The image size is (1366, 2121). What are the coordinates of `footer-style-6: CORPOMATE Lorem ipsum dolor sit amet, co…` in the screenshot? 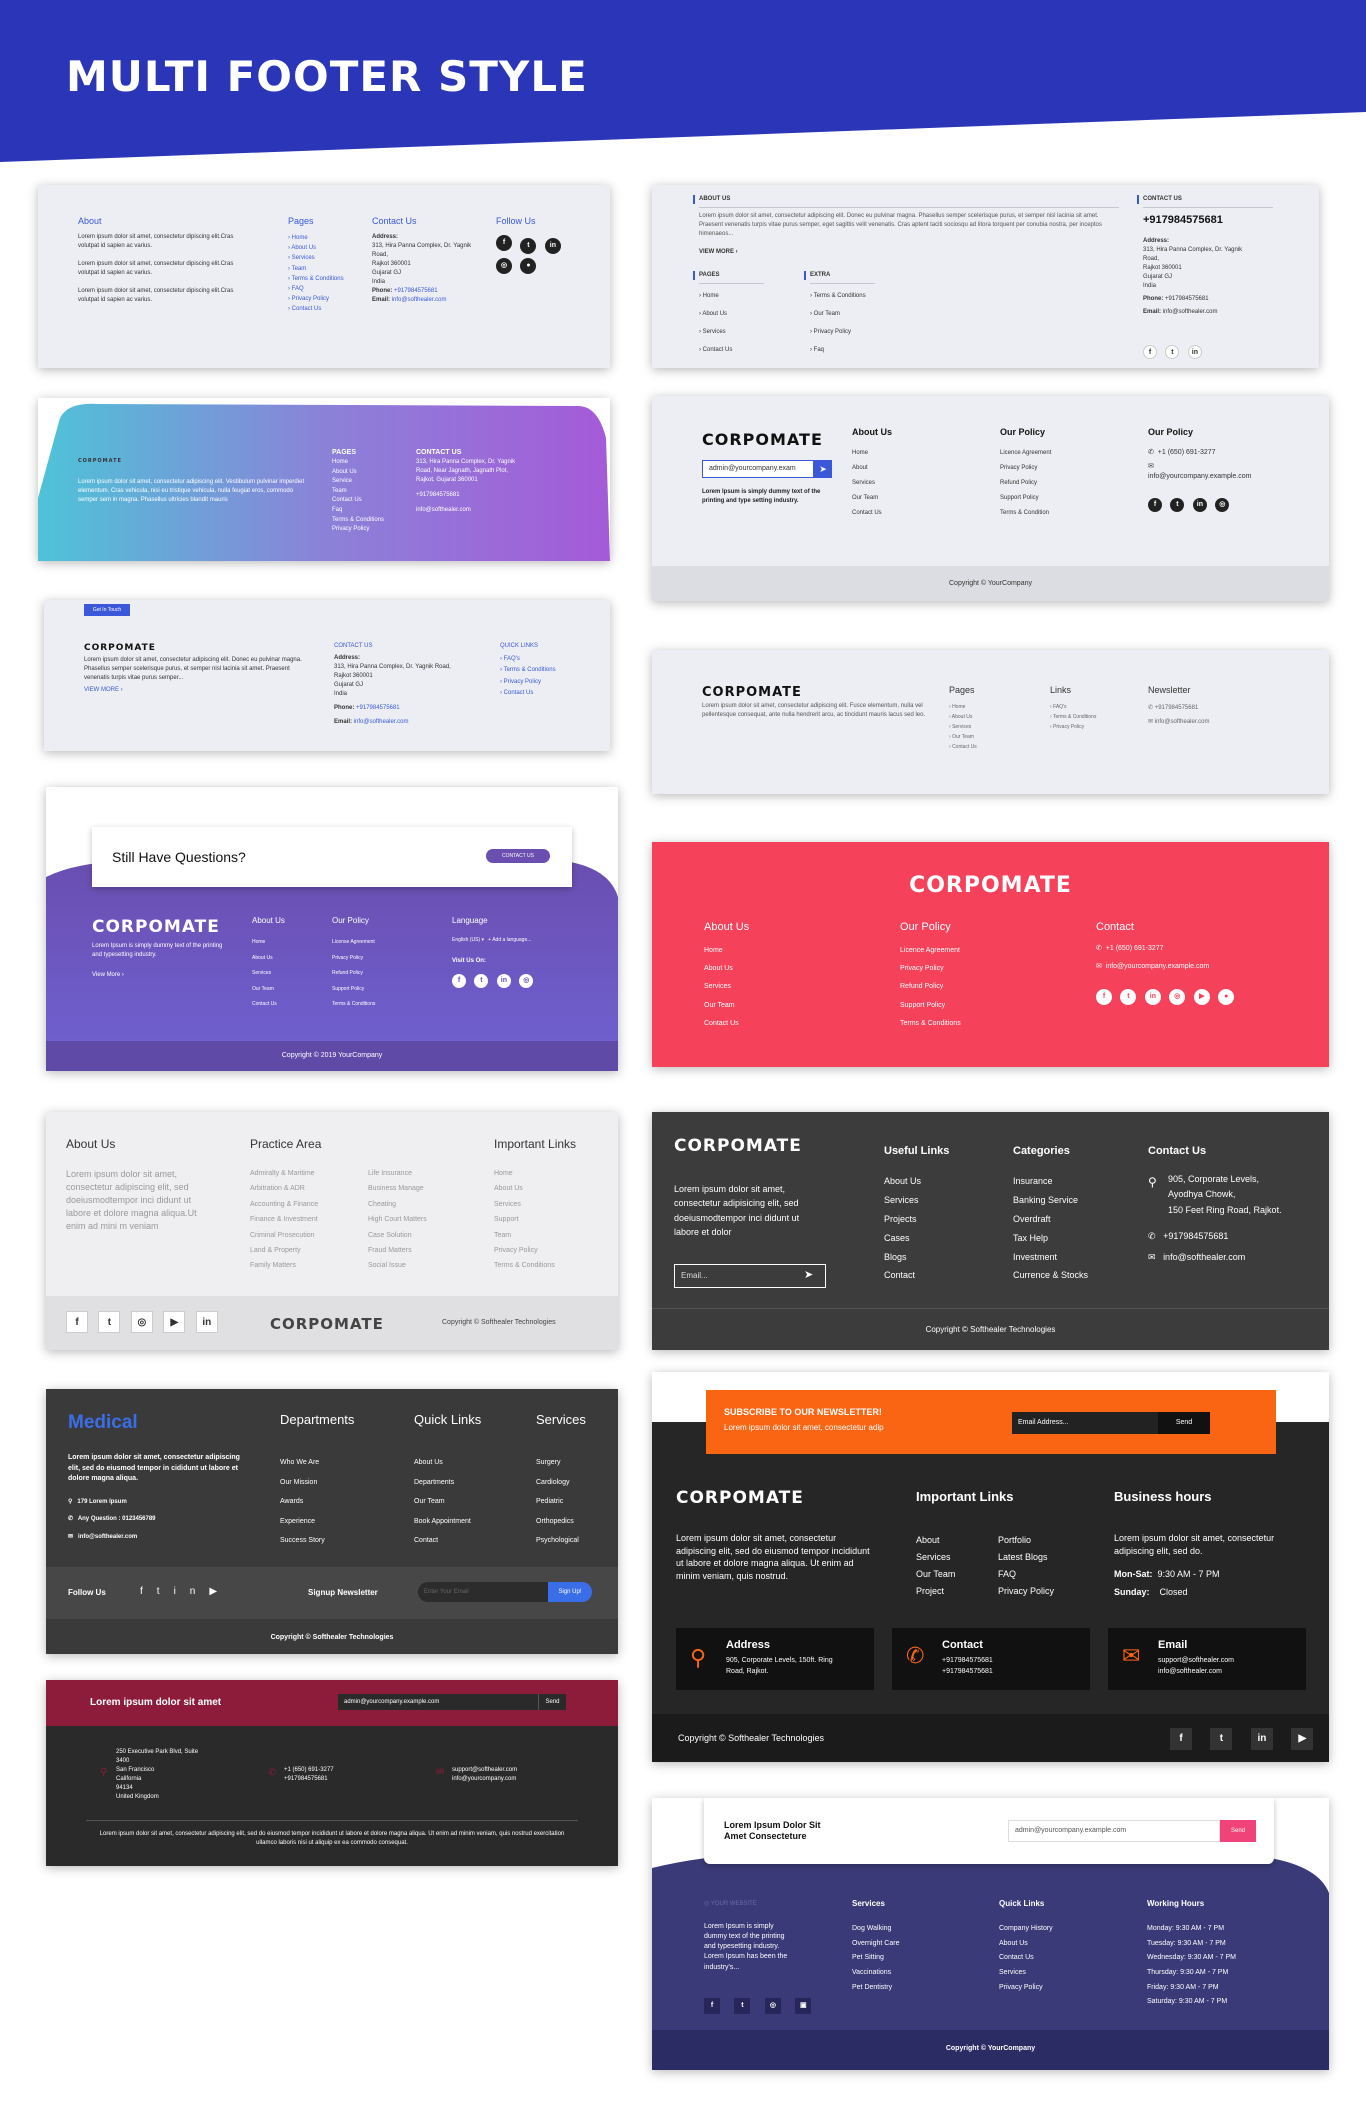 It's located at (990, 722).